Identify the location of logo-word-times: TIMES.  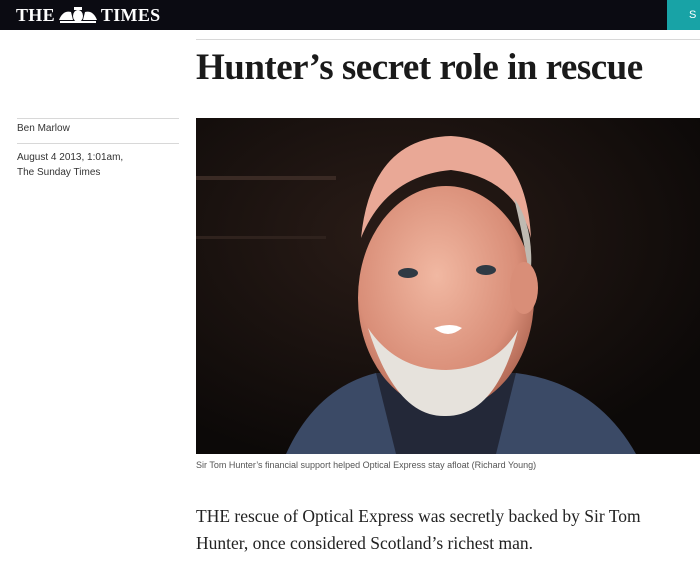
(130, 14).